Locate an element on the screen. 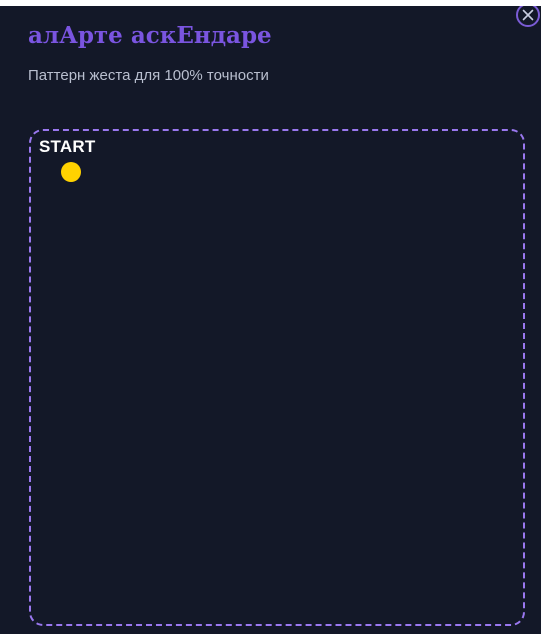 This screenshot has width=541, height=634. close-button is located at coordinates (528, 16).